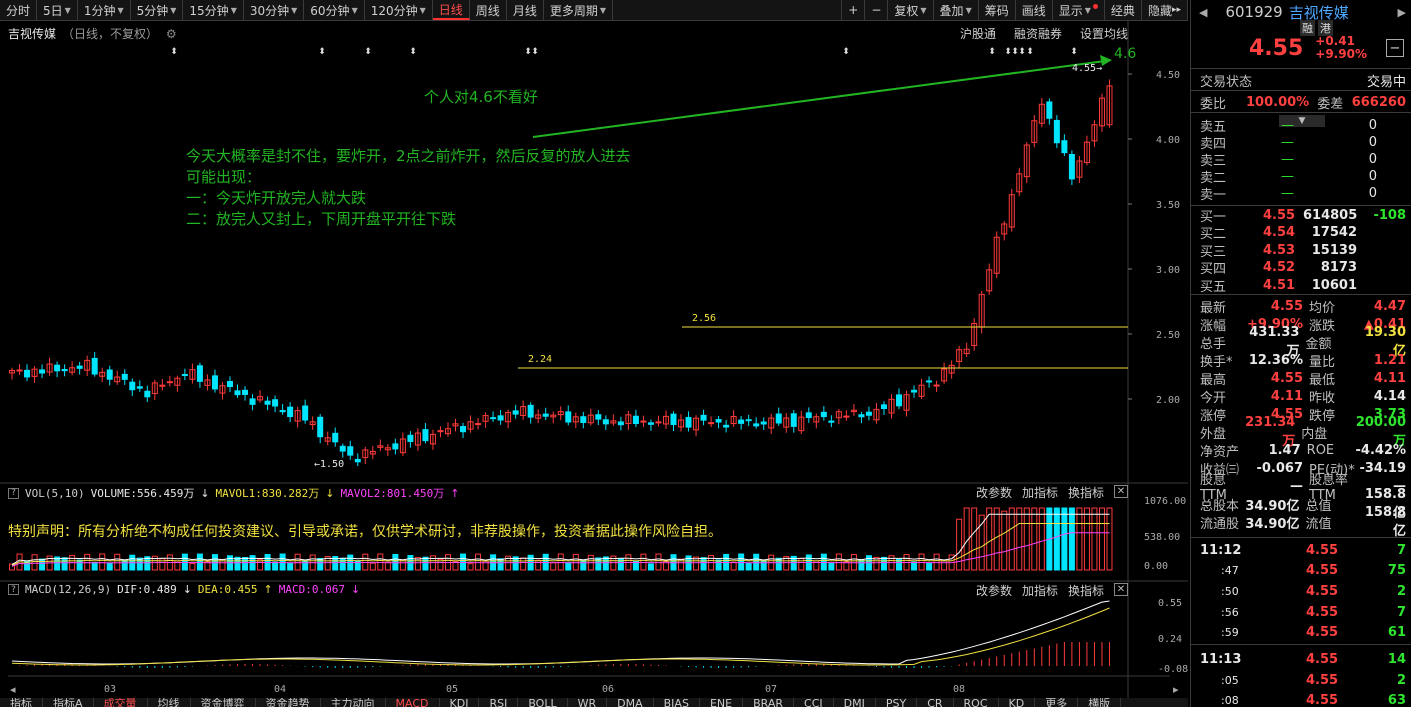 The image size is (1411, 707). Describe the element at coordinates (460, 702) in the screenshot. I see `indicator-tab-8: KDJ` at that location.